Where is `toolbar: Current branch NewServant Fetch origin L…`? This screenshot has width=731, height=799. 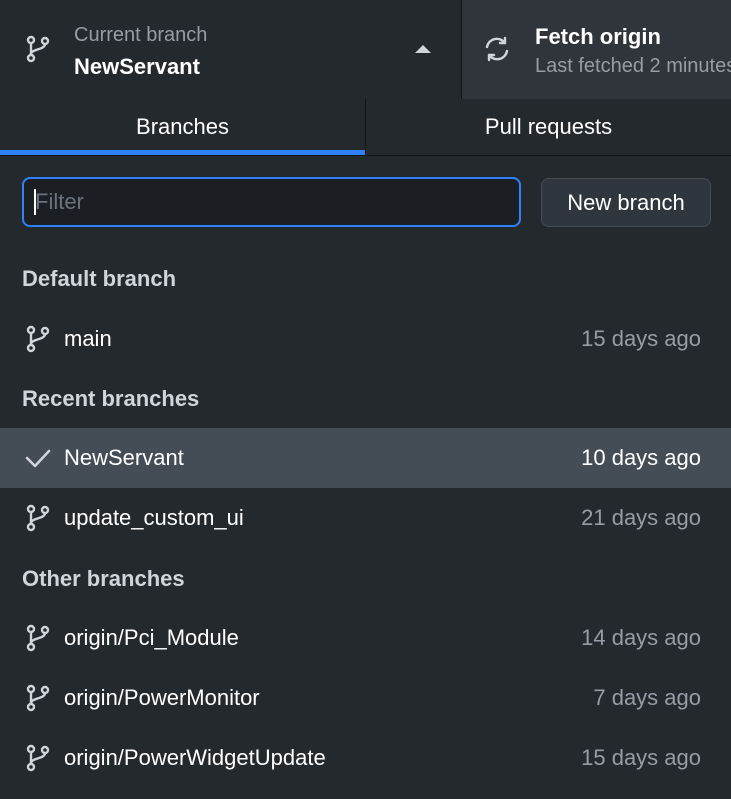
toolbar: Current branch NewServant Fetch origin L… is located at coordinates (365, 50).